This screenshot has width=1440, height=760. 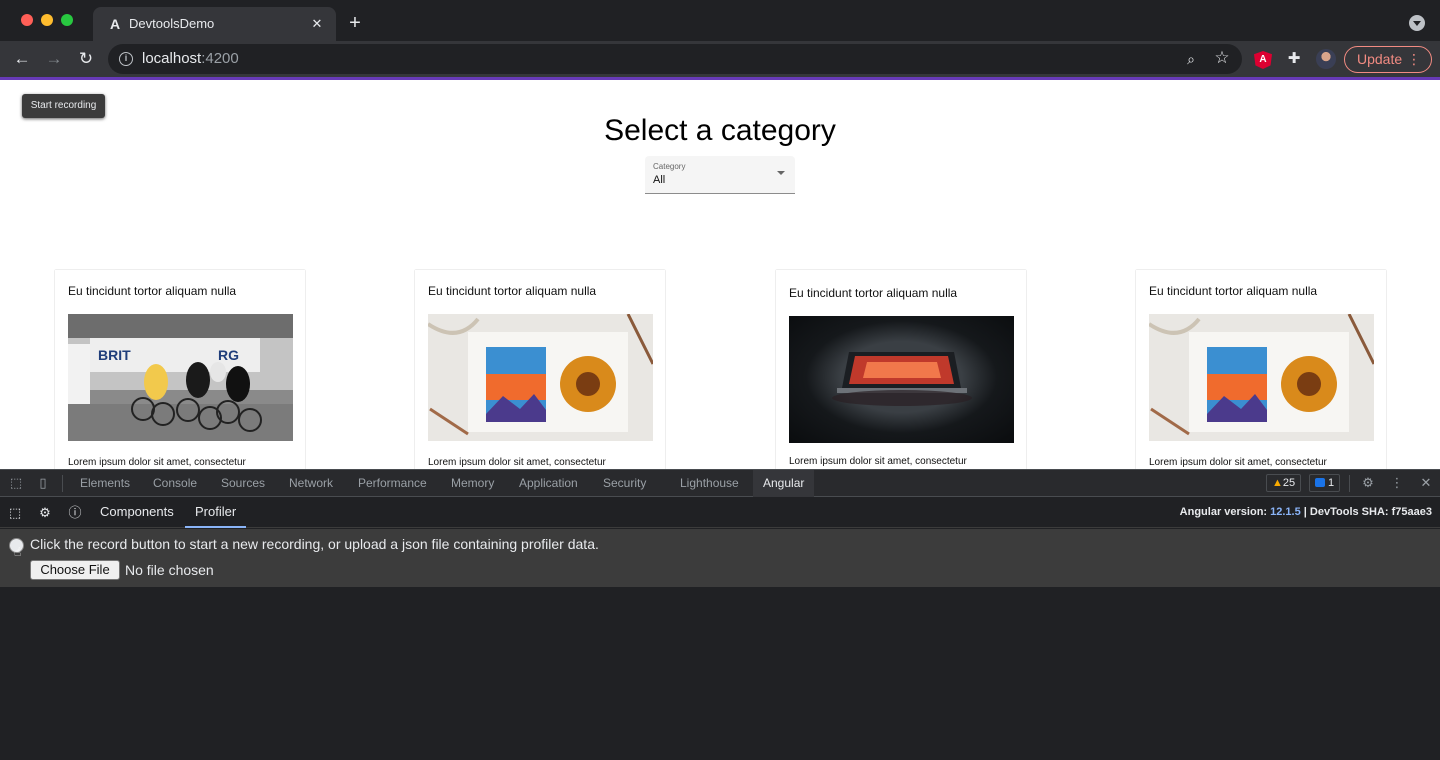 What do you see at coordinates (47, 20) in the screenshot?
I see `window-minimize-button` at bounding box center [47, 20].